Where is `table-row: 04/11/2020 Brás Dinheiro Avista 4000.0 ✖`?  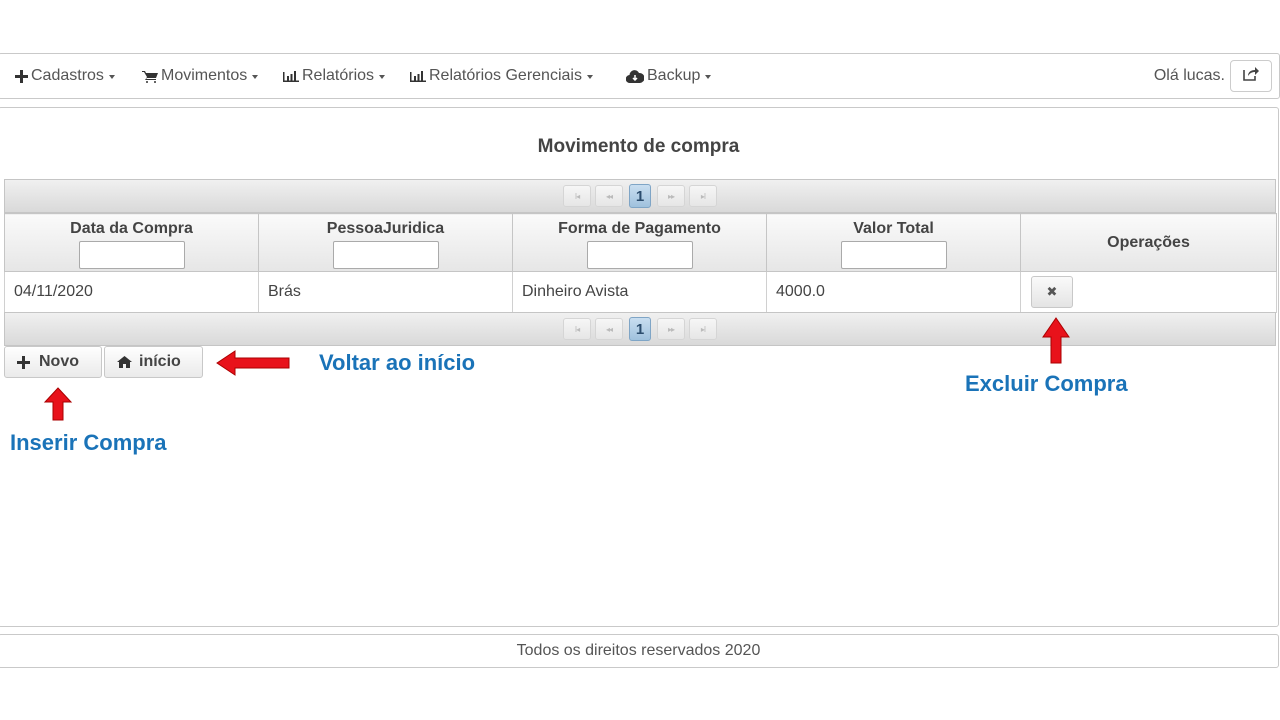
table-row: 04/11/2020 Brás Dinheiro Avista 4000.0 ✖ is located at coordinates (640, 292).